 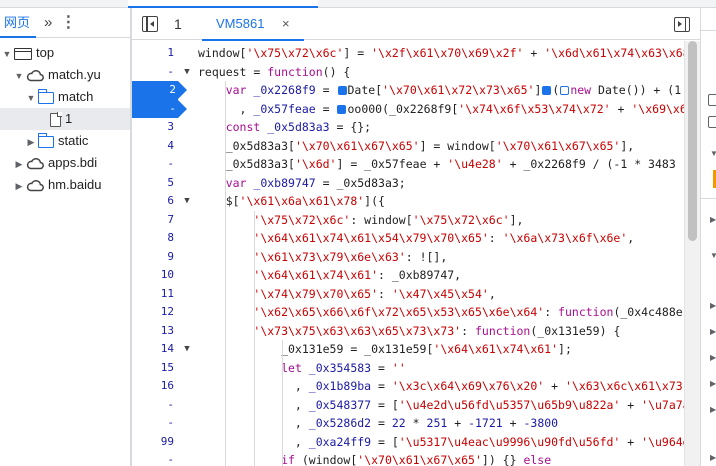 I want to click on vertical-scrollbar, so click(x=692, y=253).